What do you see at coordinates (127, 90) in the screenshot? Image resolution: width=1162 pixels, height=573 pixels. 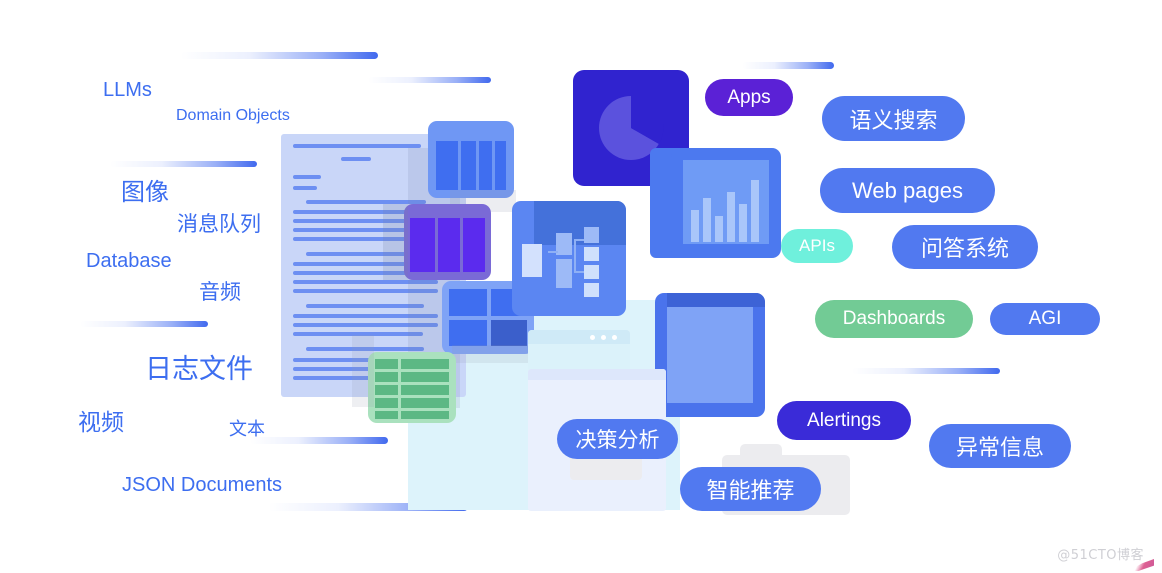 I see `keyword-label: LLMs` at bounding box center [127, 90].